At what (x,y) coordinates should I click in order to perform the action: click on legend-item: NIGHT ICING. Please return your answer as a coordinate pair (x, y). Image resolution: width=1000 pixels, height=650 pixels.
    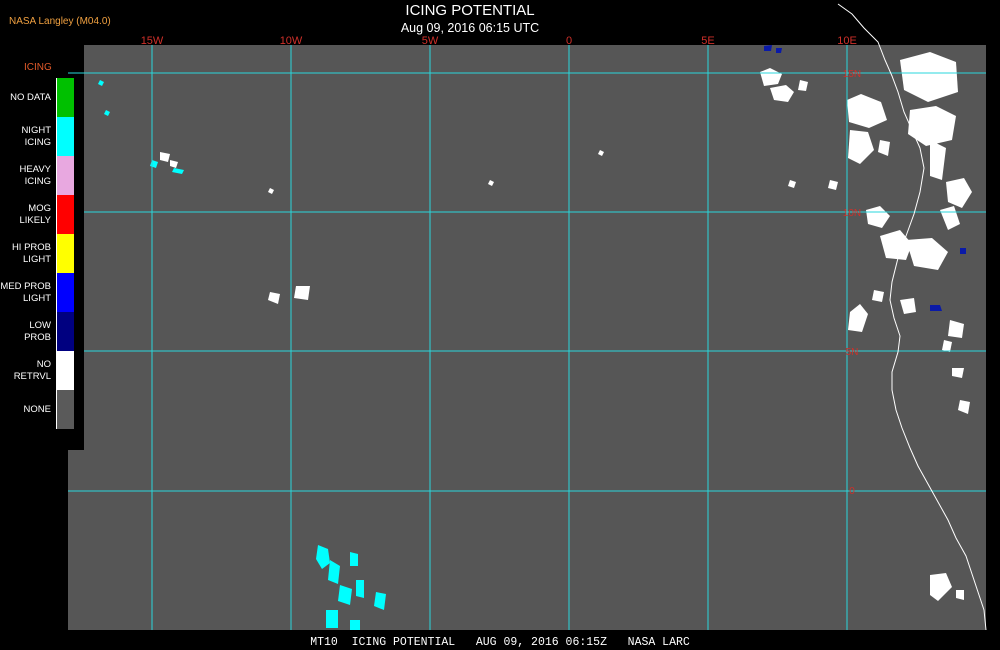
    Looking at the image, I should click on (42, 136).